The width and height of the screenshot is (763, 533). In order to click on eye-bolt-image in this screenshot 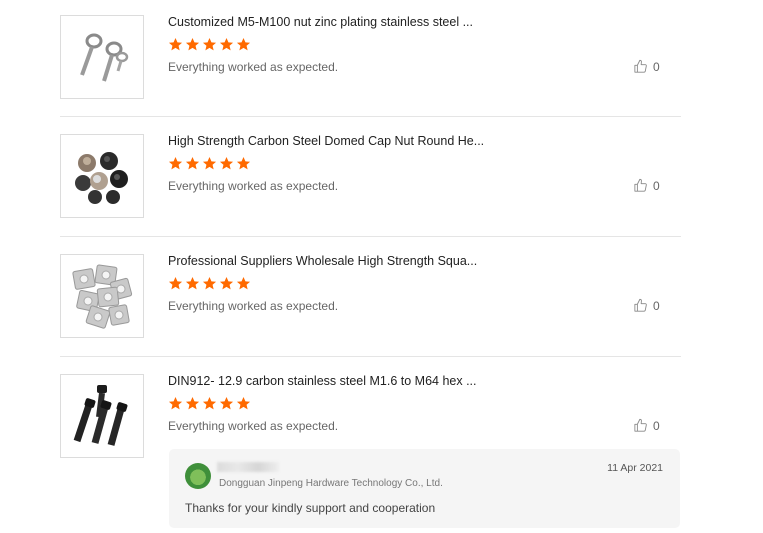, I will do `click(104, 57)`.